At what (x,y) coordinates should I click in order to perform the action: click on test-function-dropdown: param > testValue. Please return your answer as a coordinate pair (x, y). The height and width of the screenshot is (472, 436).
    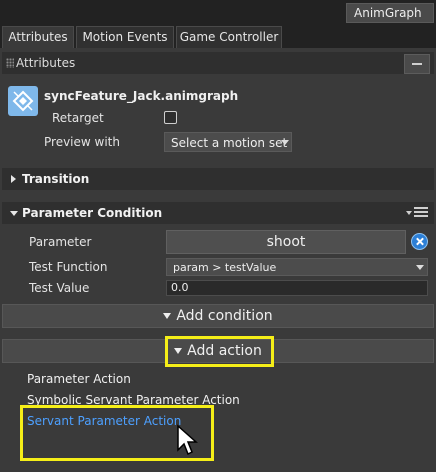
    Looking at the image, I should click on (297, 267).